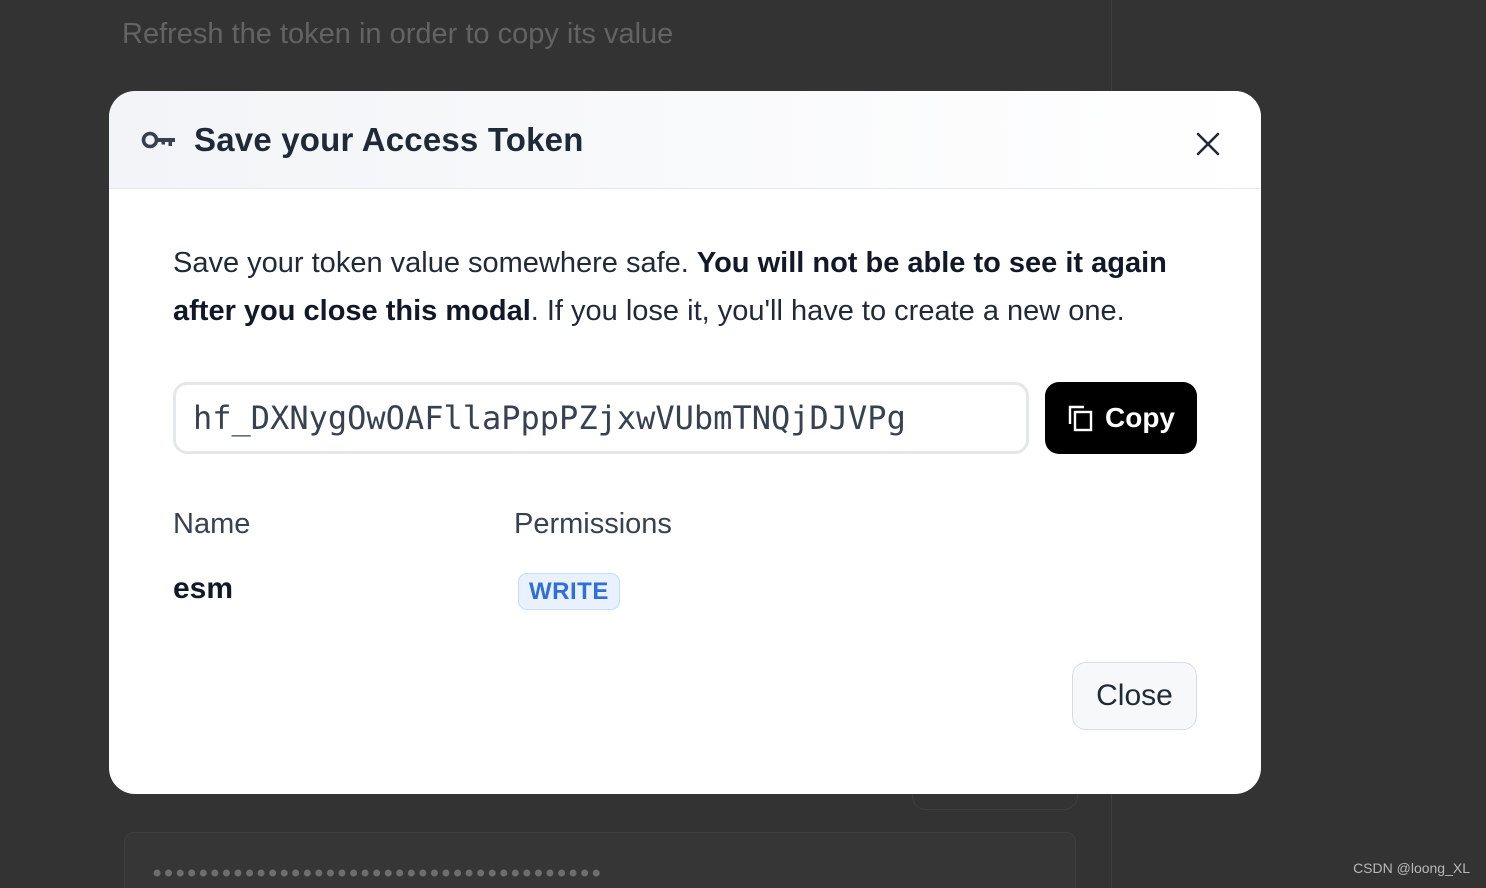 The image size is (1486, 888). Describe the element at coordinates (158, 140) in the screenshot. I see `key-icon` at that location.